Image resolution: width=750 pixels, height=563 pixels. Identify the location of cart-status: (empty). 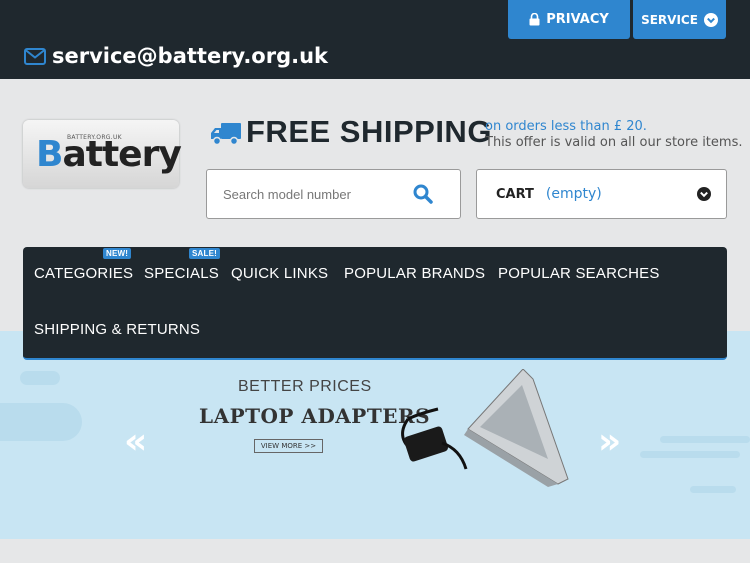
(573, 194).